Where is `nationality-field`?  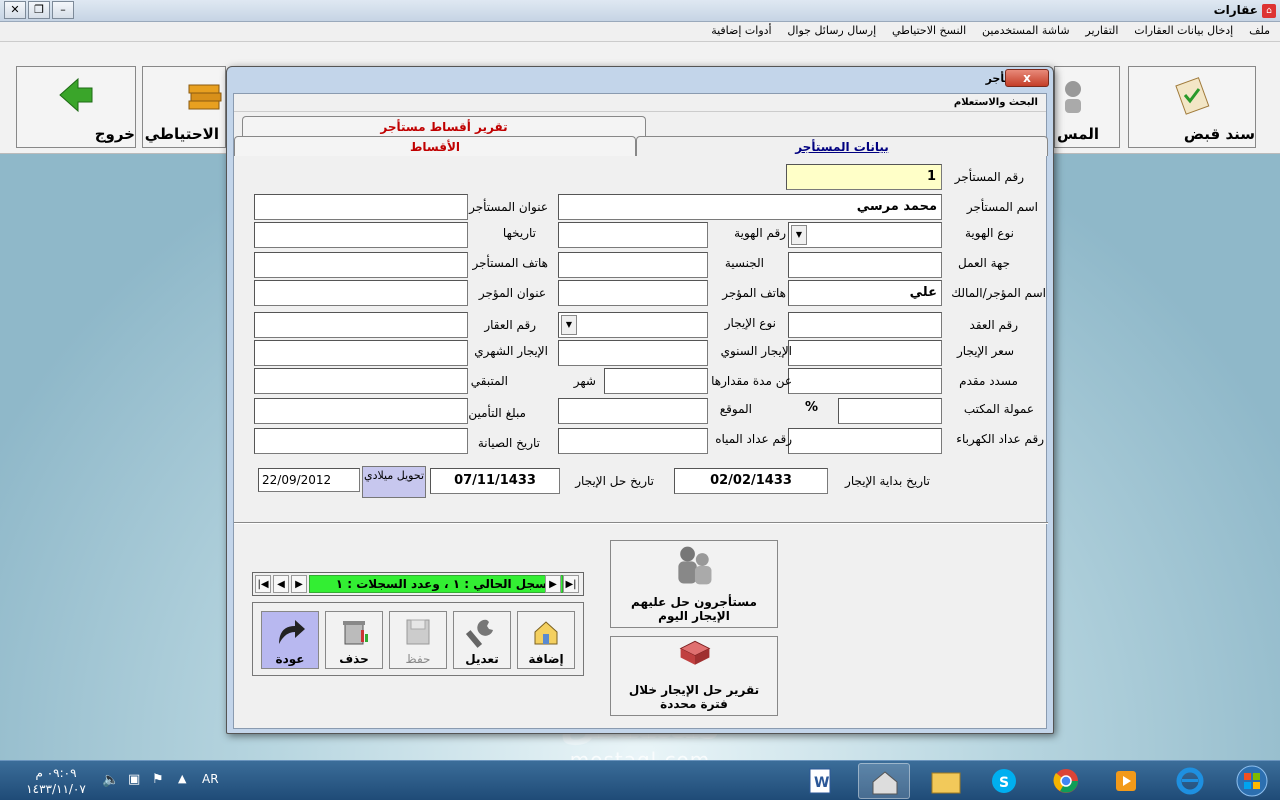 nationality-field is located at coordinates (633, 265).